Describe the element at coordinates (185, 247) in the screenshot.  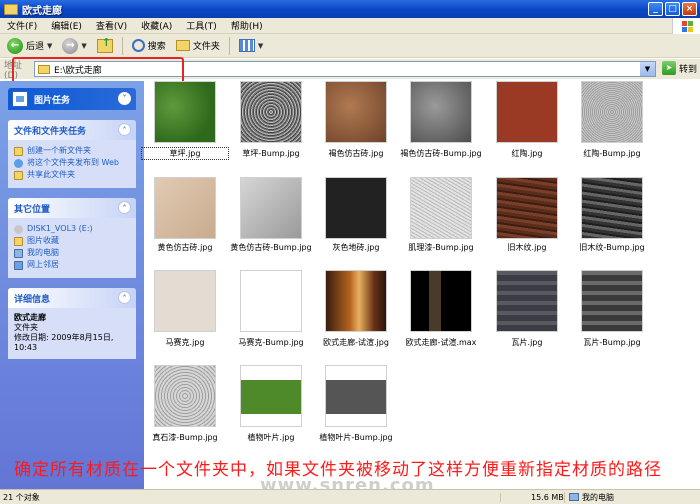
I see `file-label: 黄色仿古砖.jpg` at that location.